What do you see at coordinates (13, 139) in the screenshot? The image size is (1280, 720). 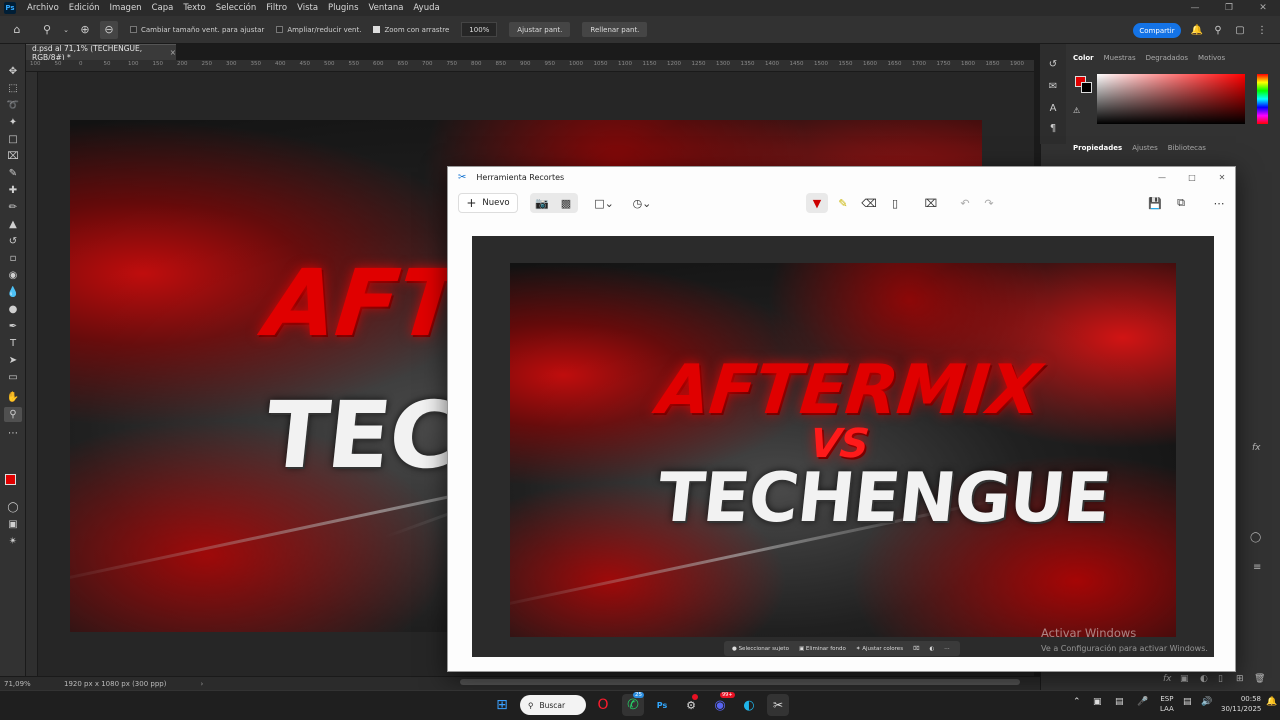 I see `crop-tool-icon: □` at bounding box center [13, 139].